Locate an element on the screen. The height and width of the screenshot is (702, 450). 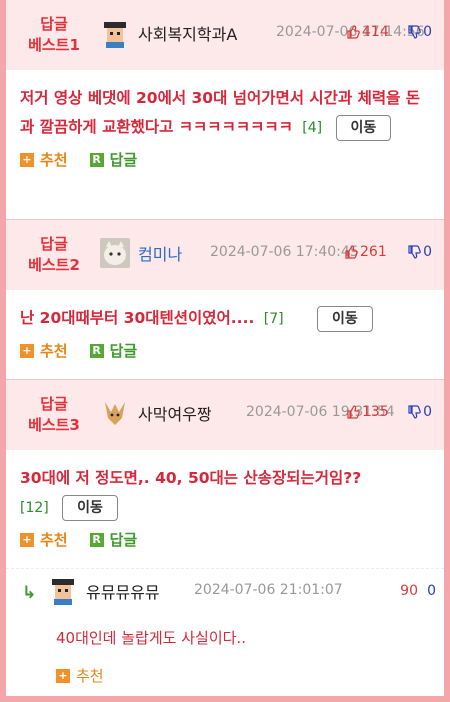
reply-count: [12] is located at coordinates (34, 508).